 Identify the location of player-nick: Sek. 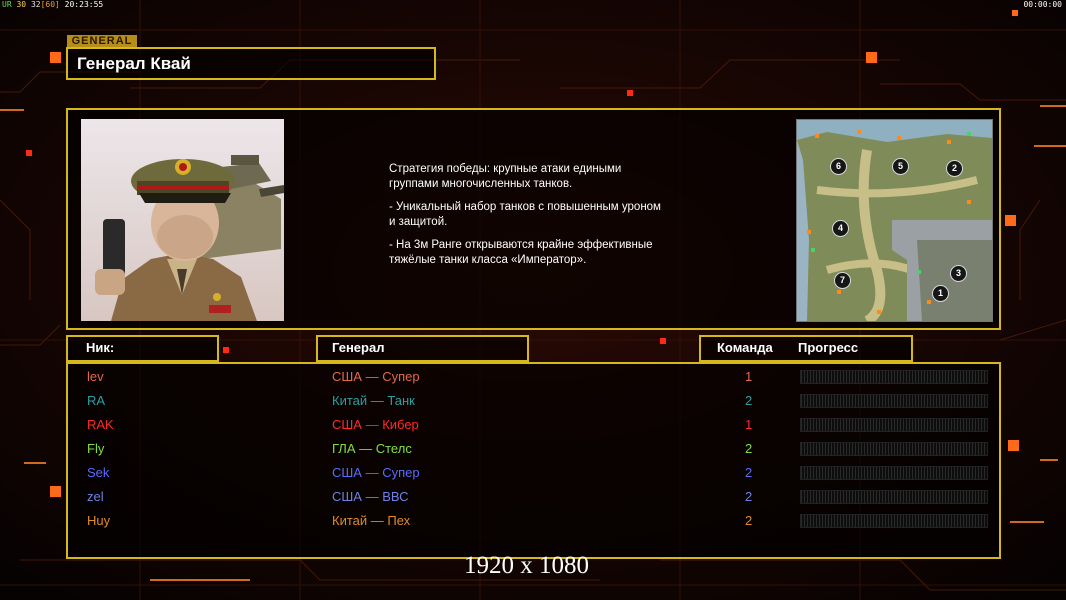
(98, 472).